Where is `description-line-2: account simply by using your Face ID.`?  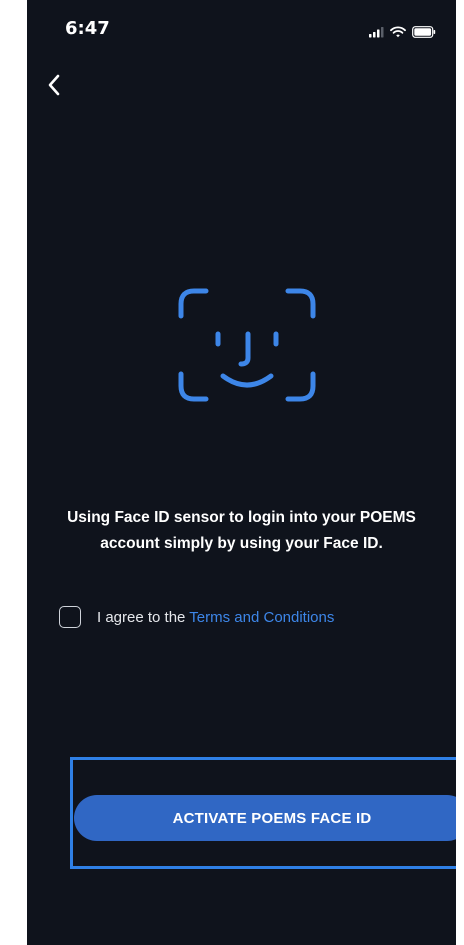 description-line-2: account simply by using your Face ID. is located at coordinates (241, 543).